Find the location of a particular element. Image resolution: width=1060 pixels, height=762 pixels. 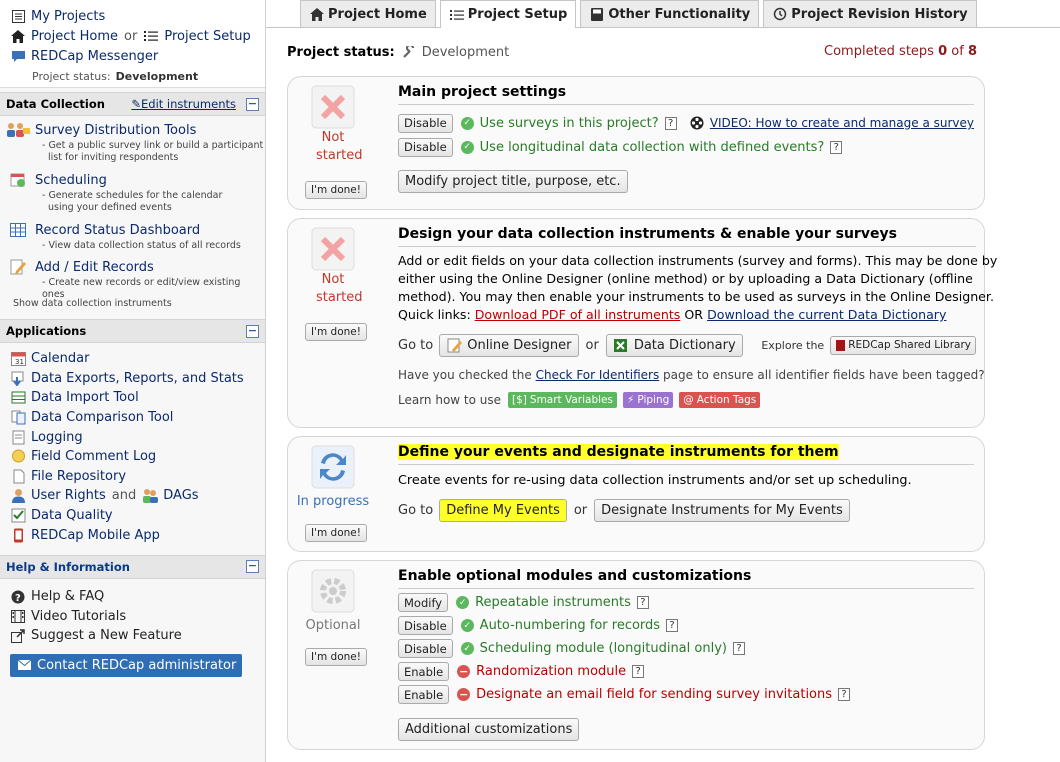

download-pdf-link: Download PDF of all instruments is located at coordinates (578, 314).